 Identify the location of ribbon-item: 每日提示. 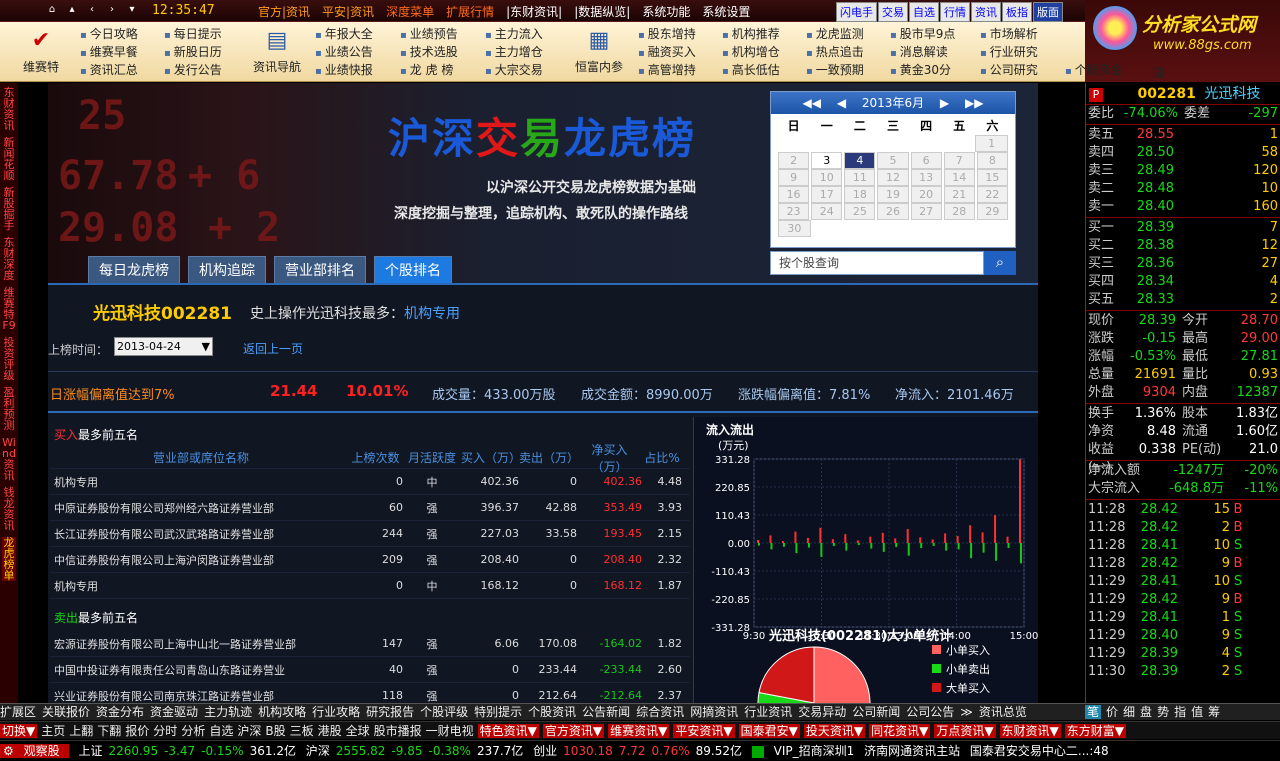
(193, 34).